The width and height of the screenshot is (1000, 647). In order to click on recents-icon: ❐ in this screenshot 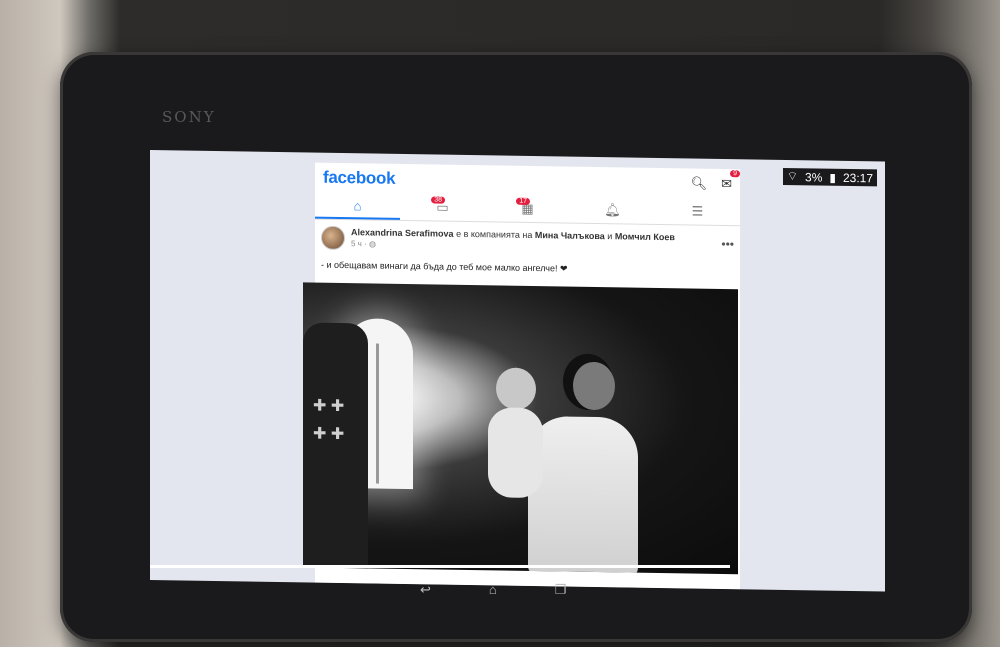, I will do `click(561, 590)`.